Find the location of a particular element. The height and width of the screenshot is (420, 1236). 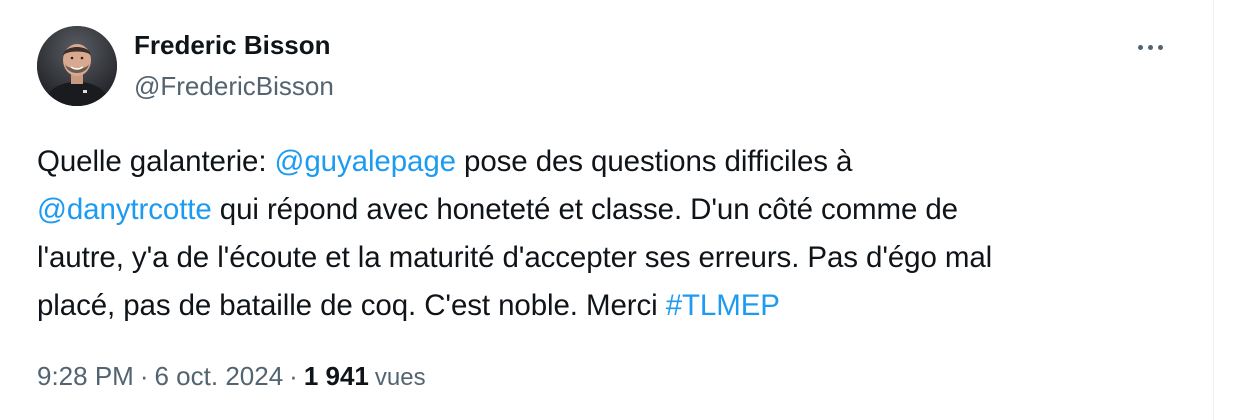

avatar-photo is located at coordinates (77, 66).